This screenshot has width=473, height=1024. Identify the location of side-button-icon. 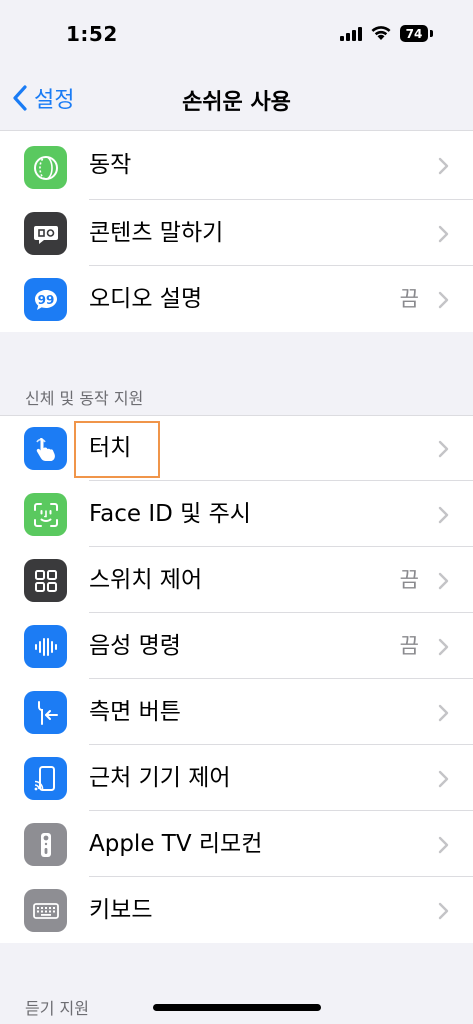
(45, 712).